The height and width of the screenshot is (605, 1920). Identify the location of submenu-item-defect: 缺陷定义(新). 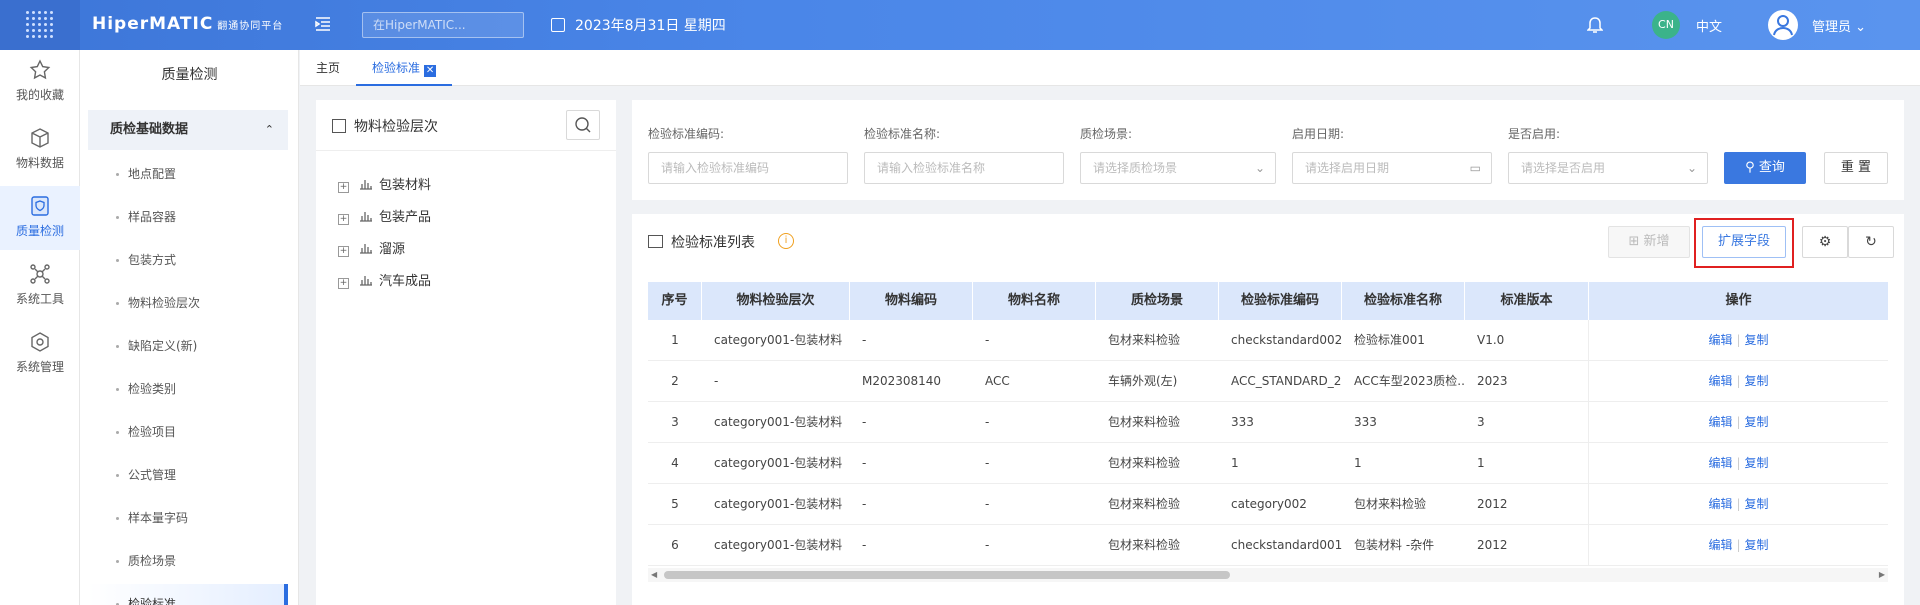
(188, 346).